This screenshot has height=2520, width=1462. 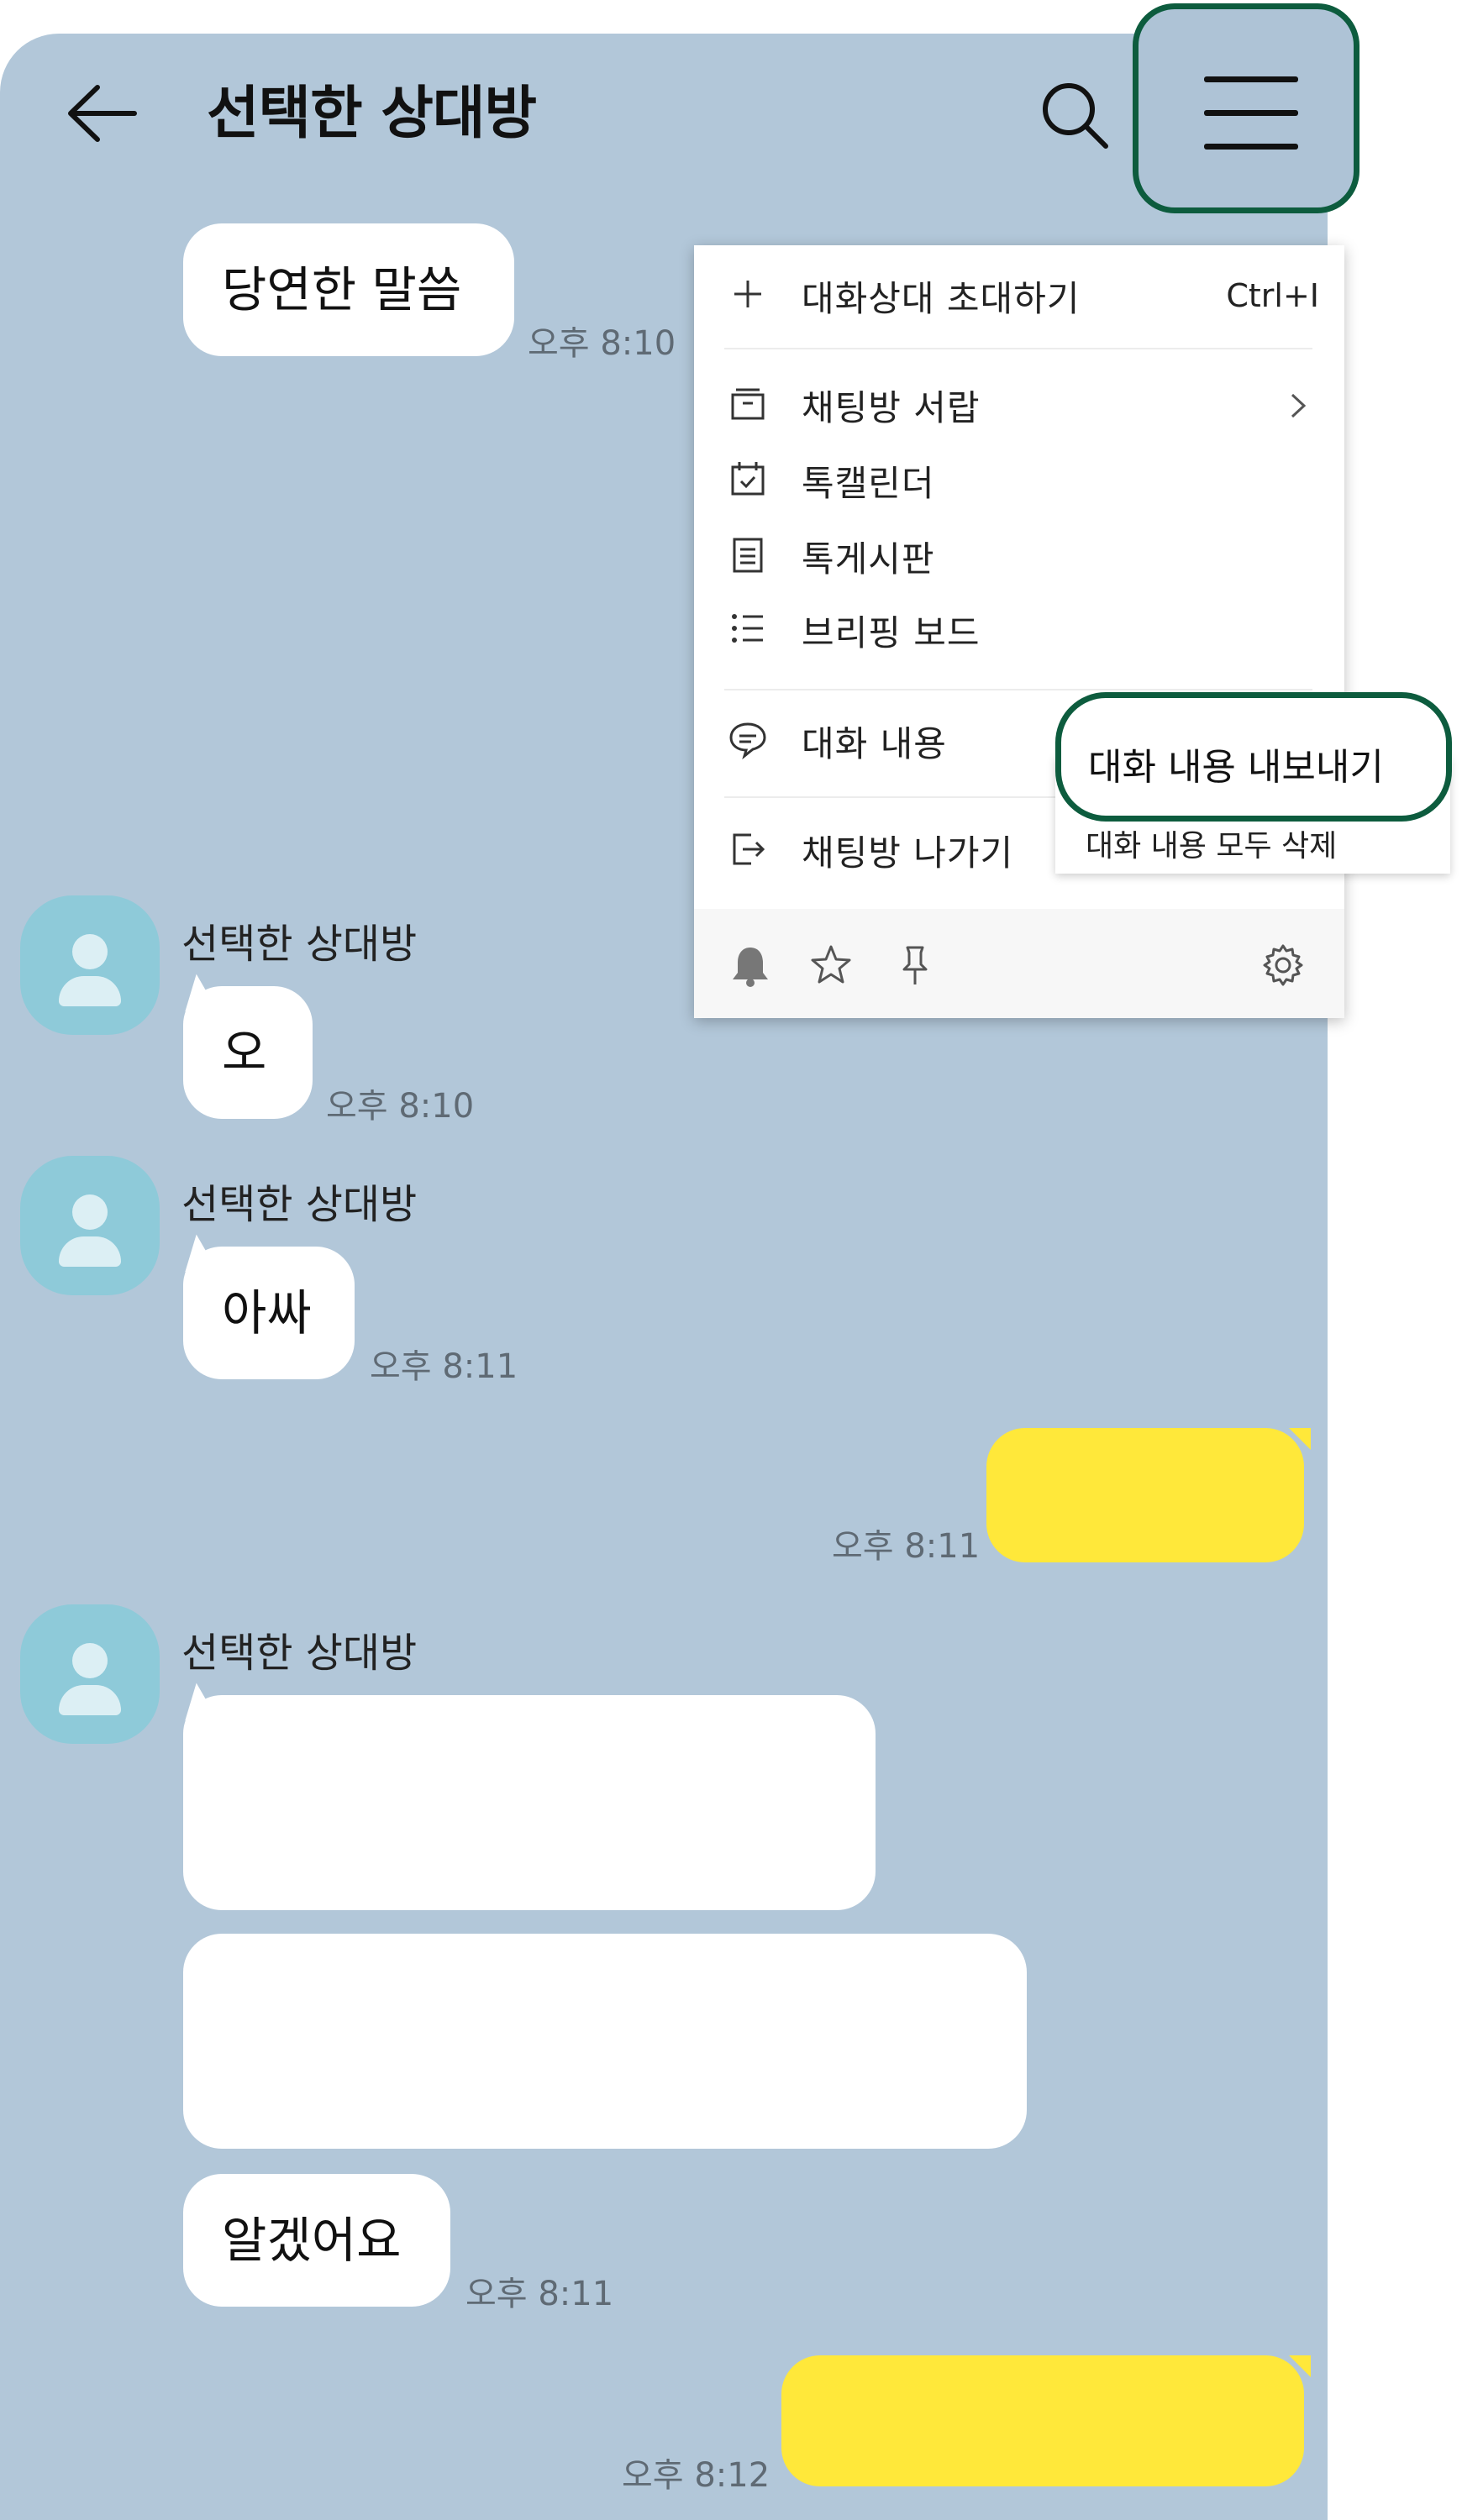 I want to click on message-text: 오, so click(x=245, y=1052).